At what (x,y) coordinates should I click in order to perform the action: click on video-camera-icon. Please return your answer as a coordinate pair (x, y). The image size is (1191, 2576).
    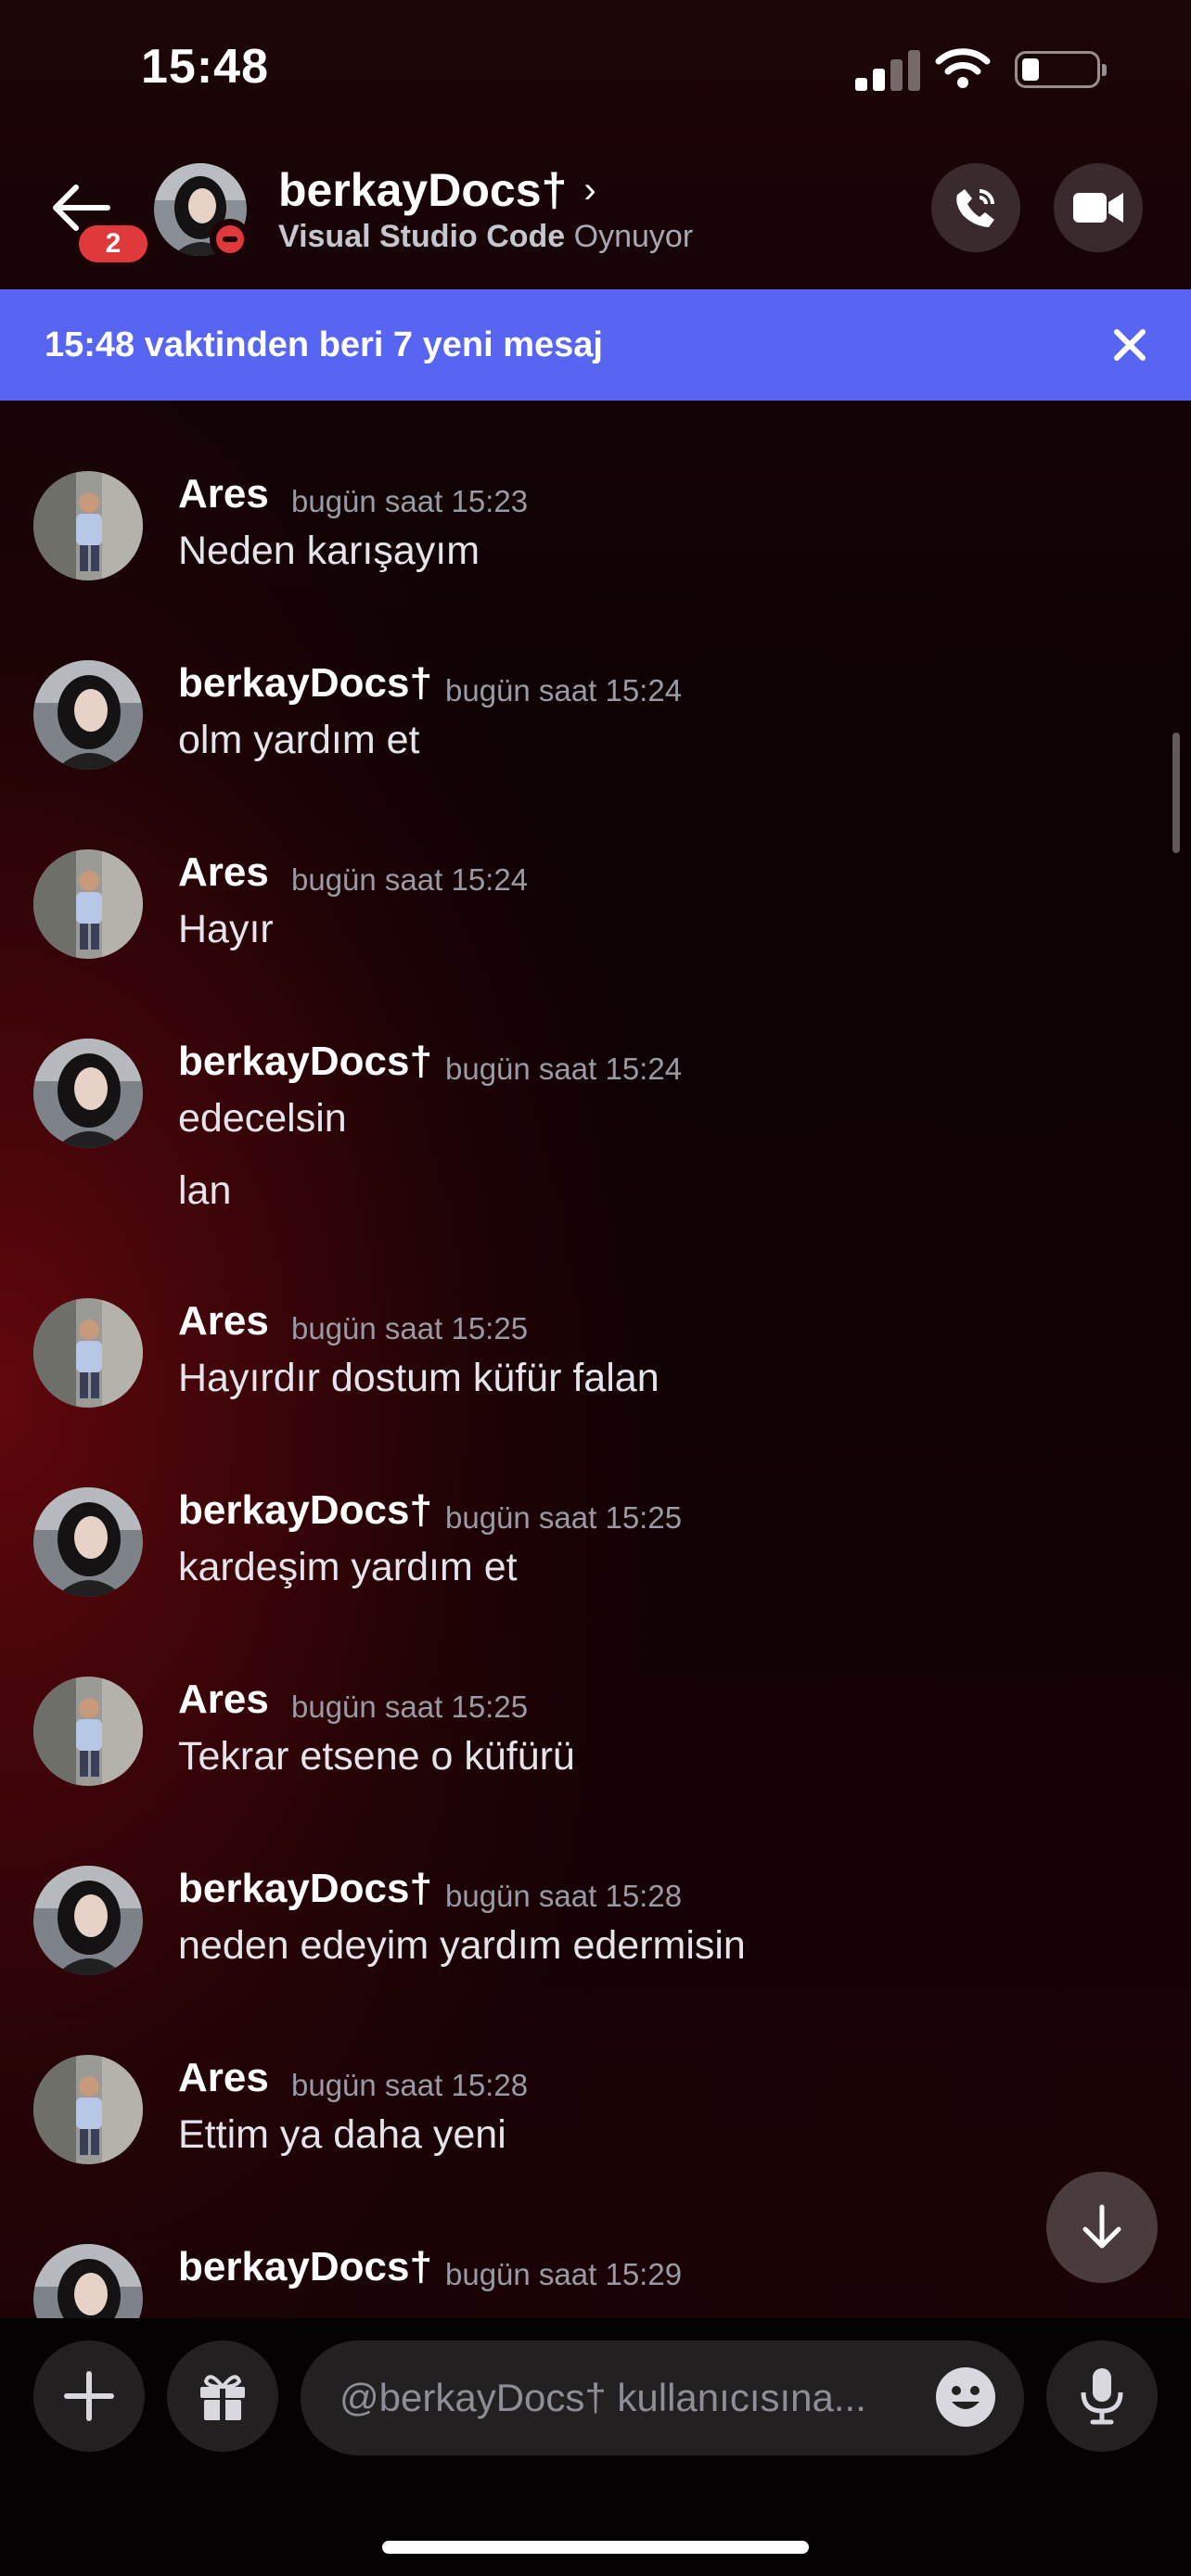
    Looking at the image, I should click on (1098, 208).